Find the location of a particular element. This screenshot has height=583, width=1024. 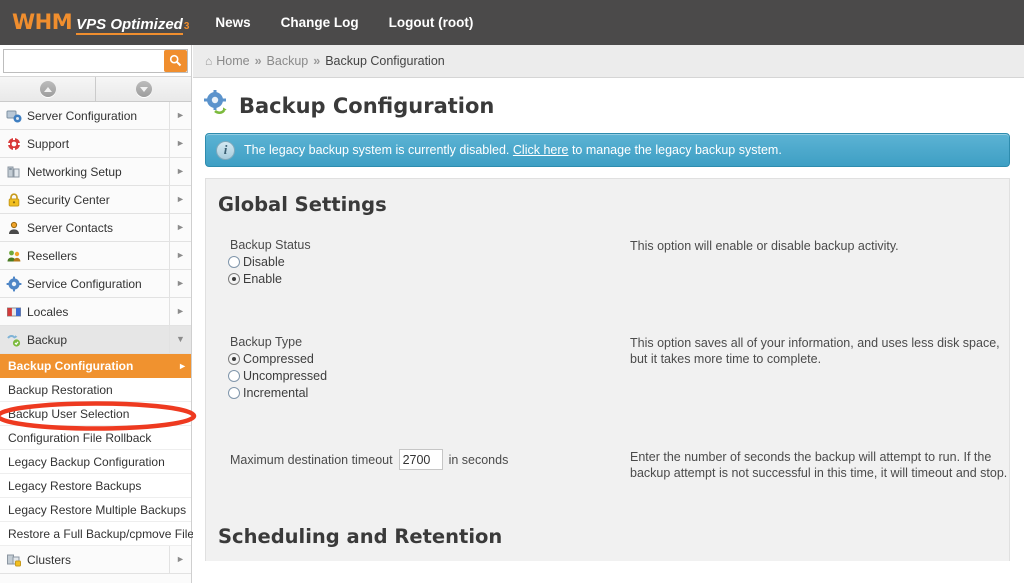

sidebar-item-restore-full-backup-cpmove-file: Restore a Full Backup/cpmove File is located at coordinates (97, 534).